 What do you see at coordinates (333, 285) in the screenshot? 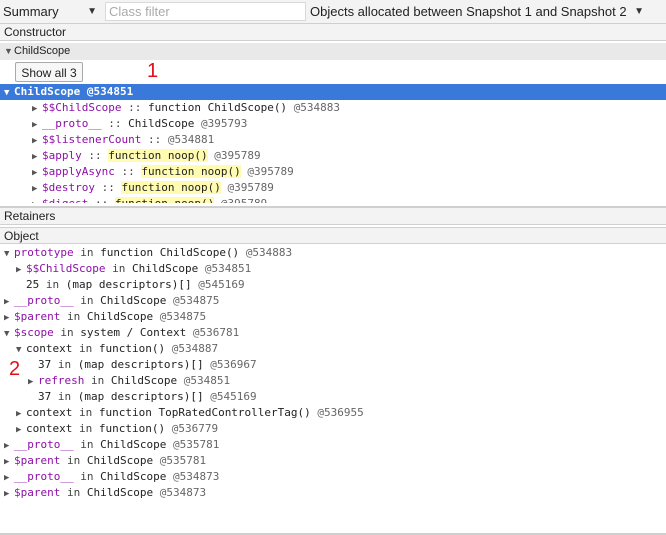
I see `retainer-row: 25 in (map descriptors)[] @545169` at bounding box center [333, 285].